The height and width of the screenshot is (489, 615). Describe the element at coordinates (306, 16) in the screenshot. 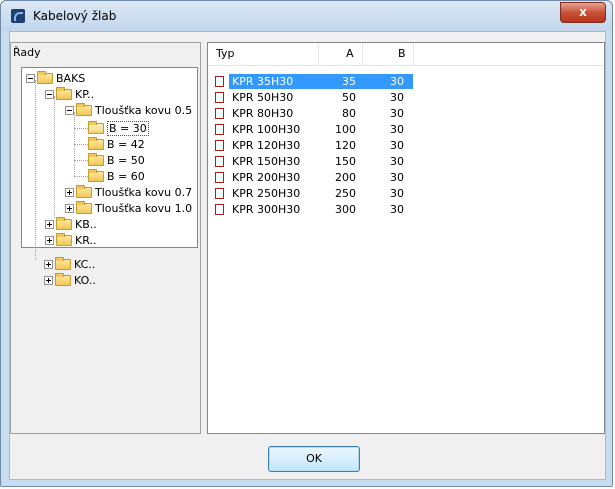

I see `title-bar: Kabelový žlab x` at that location.